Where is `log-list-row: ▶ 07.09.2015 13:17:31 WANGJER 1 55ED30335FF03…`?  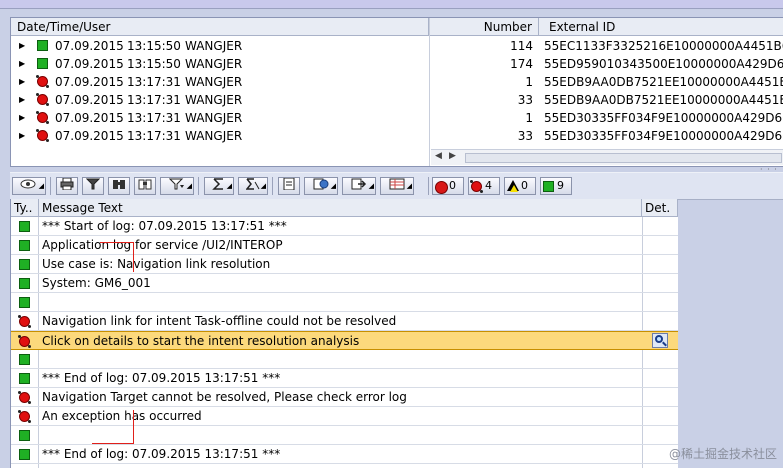
log-list-row: ▶ 07.09.2015 13:17:31 WANGJER 1 55ED30335FF03… is located at coordinates (397, 118).